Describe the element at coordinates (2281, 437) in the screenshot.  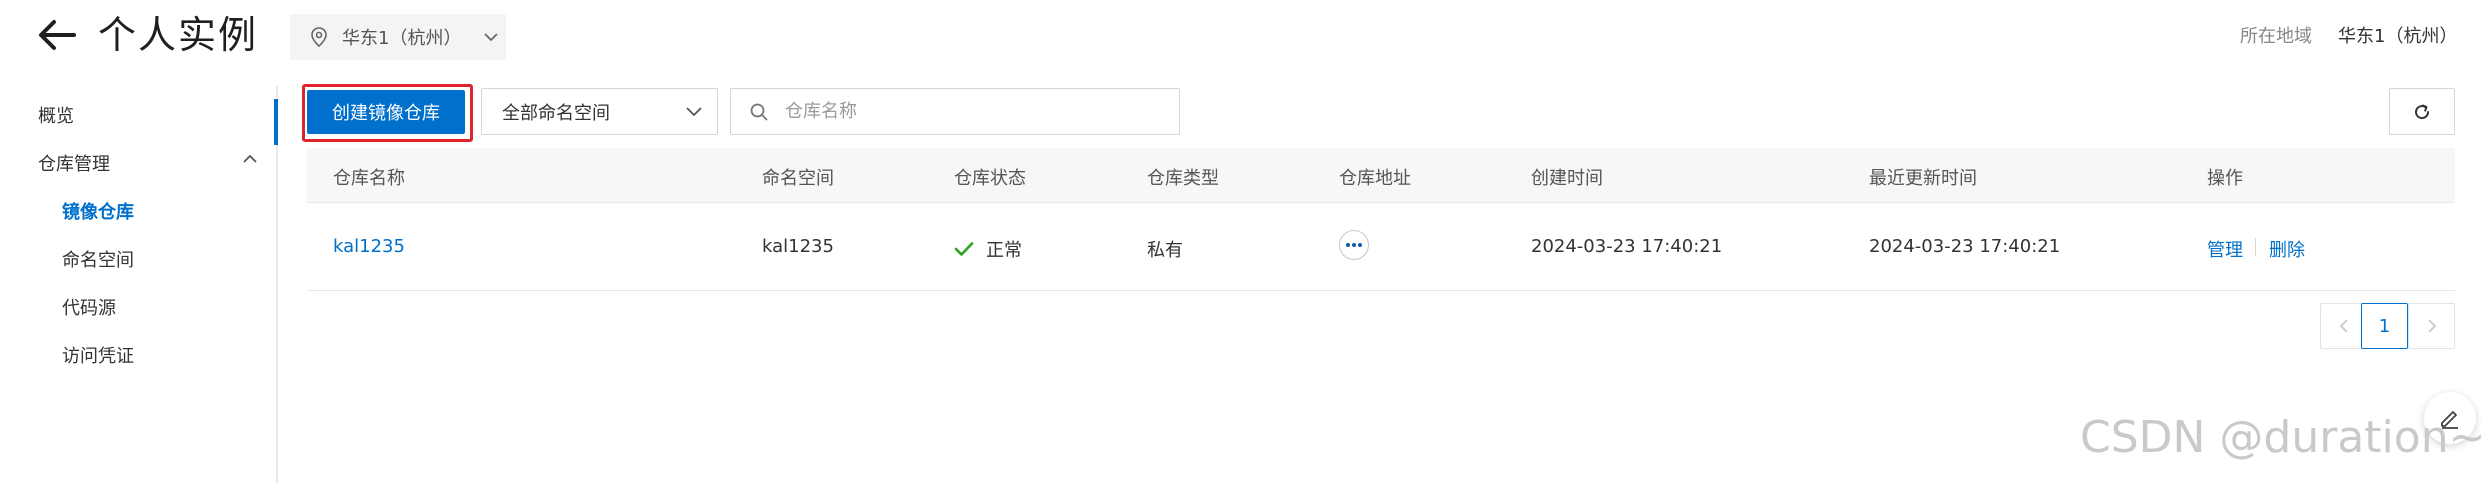
I see `watermark: CSDN @duration~` at that location.